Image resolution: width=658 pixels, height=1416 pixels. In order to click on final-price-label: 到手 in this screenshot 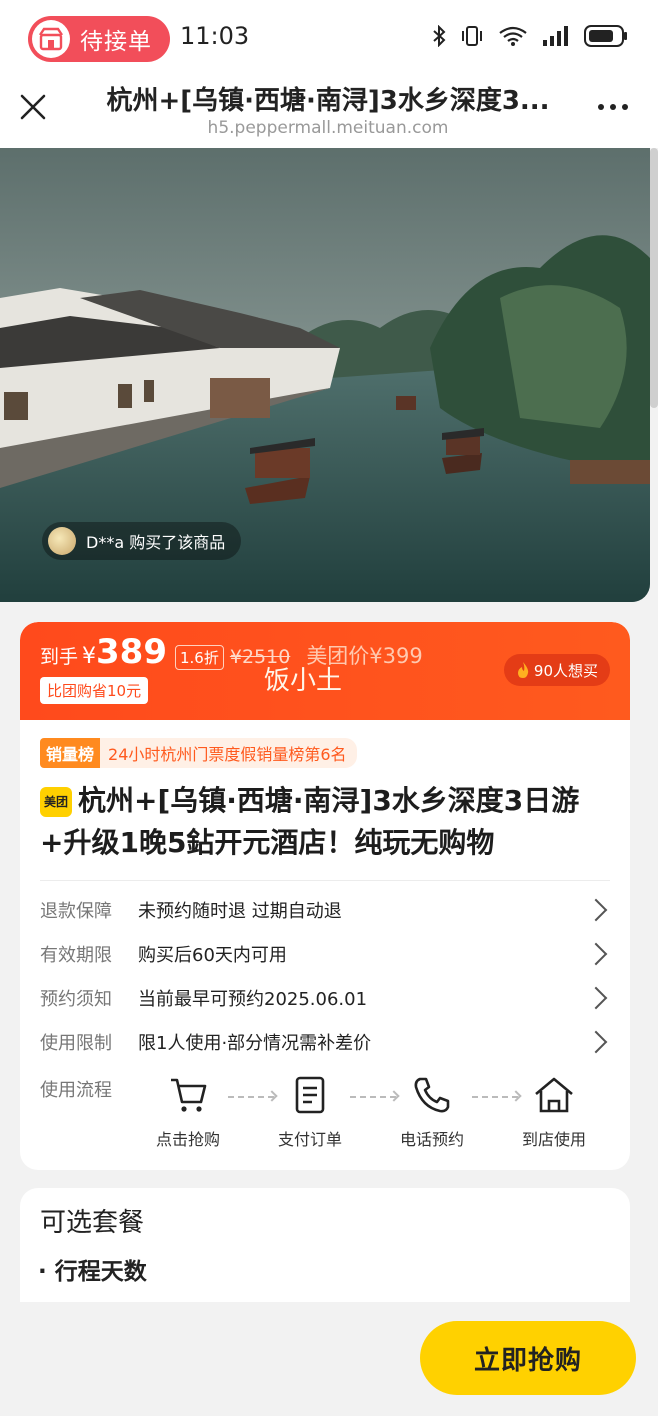, I will do `click(59, 657)`.